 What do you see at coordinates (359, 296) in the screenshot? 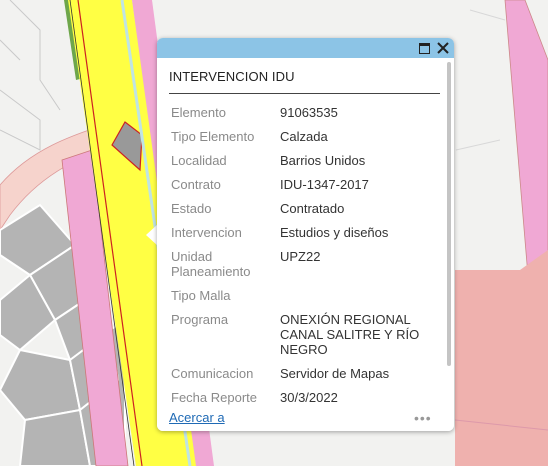
I see `attribute-value` at bounding box center [359, 296].